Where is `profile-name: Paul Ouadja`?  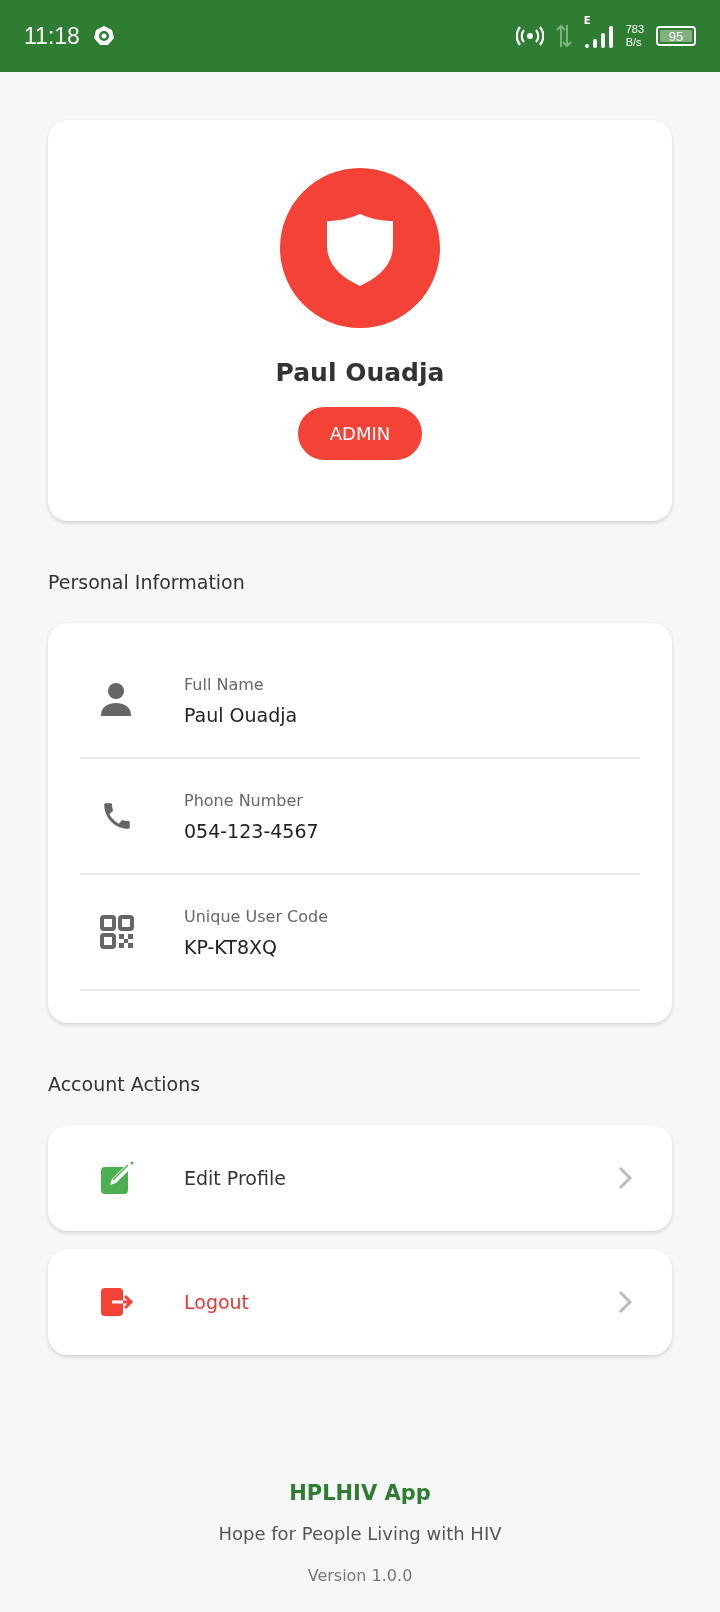
profile-name: Paul Ouadja is located at coordinates (360, 372).